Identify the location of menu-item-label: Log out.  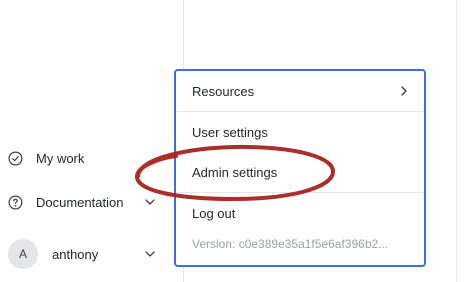
(214, 213).